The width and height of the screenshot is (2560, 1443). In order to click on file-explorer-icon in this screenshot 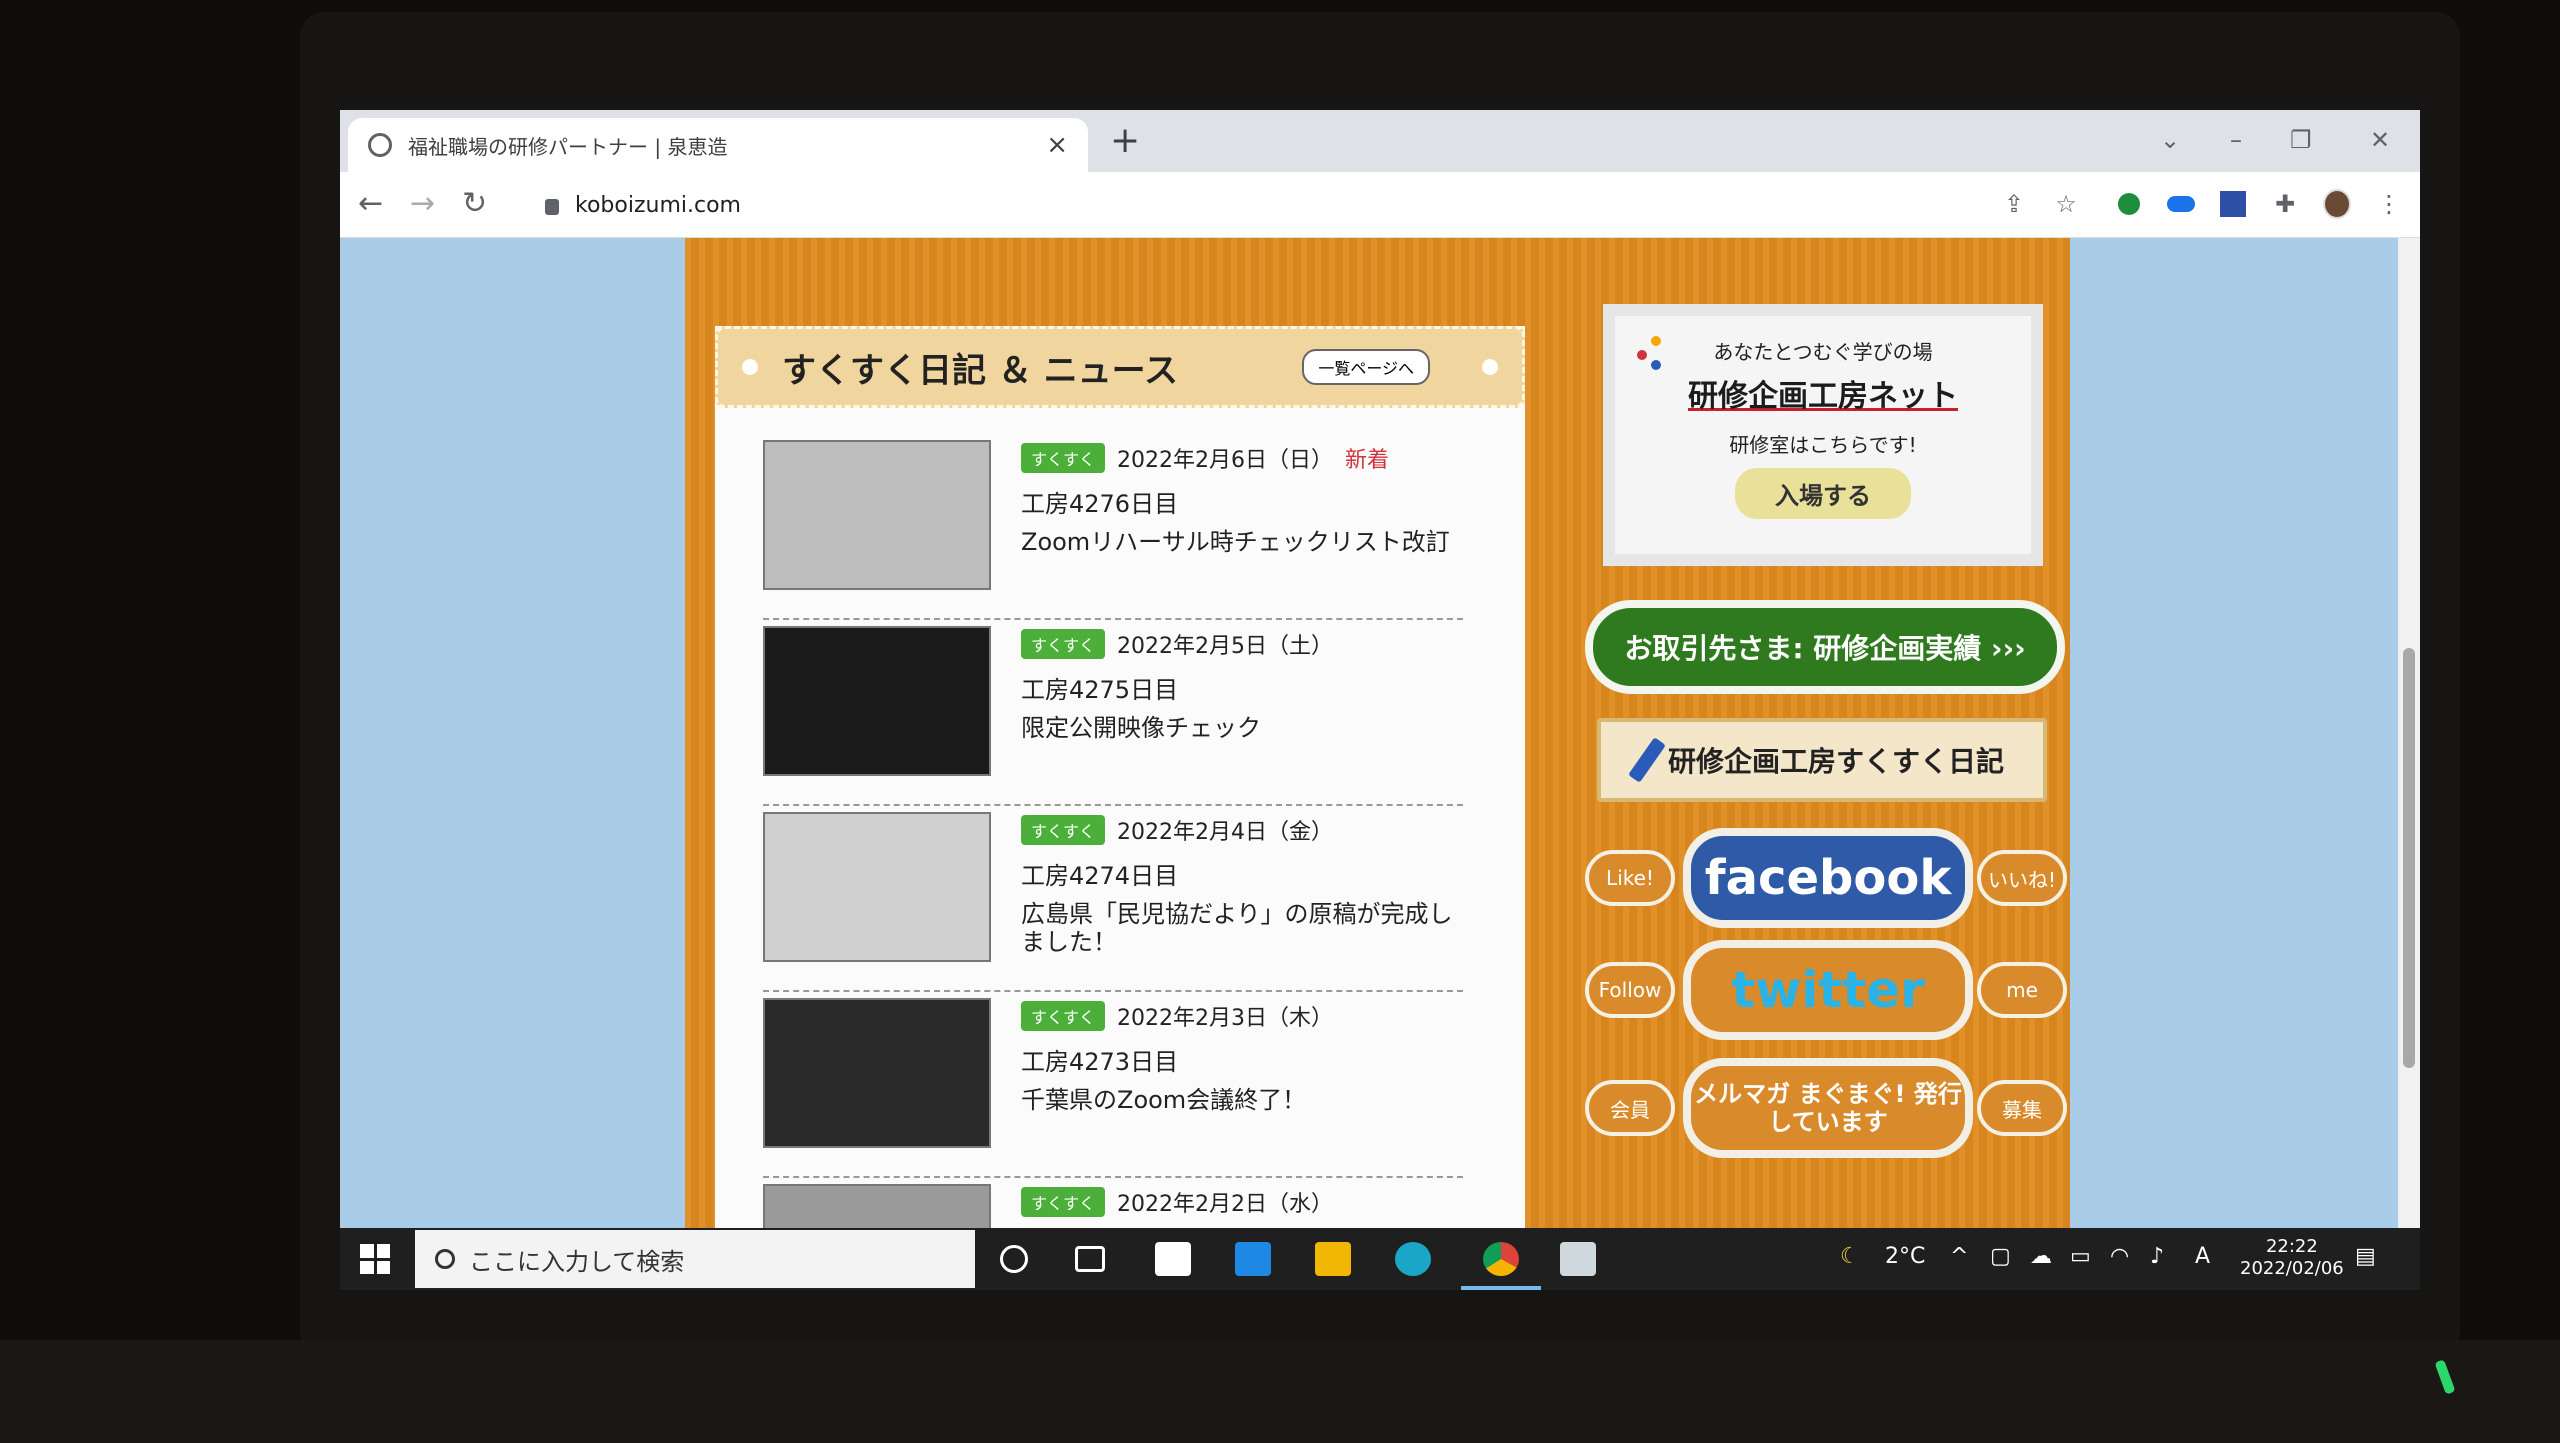, I will do `click(1333, 1259)`.